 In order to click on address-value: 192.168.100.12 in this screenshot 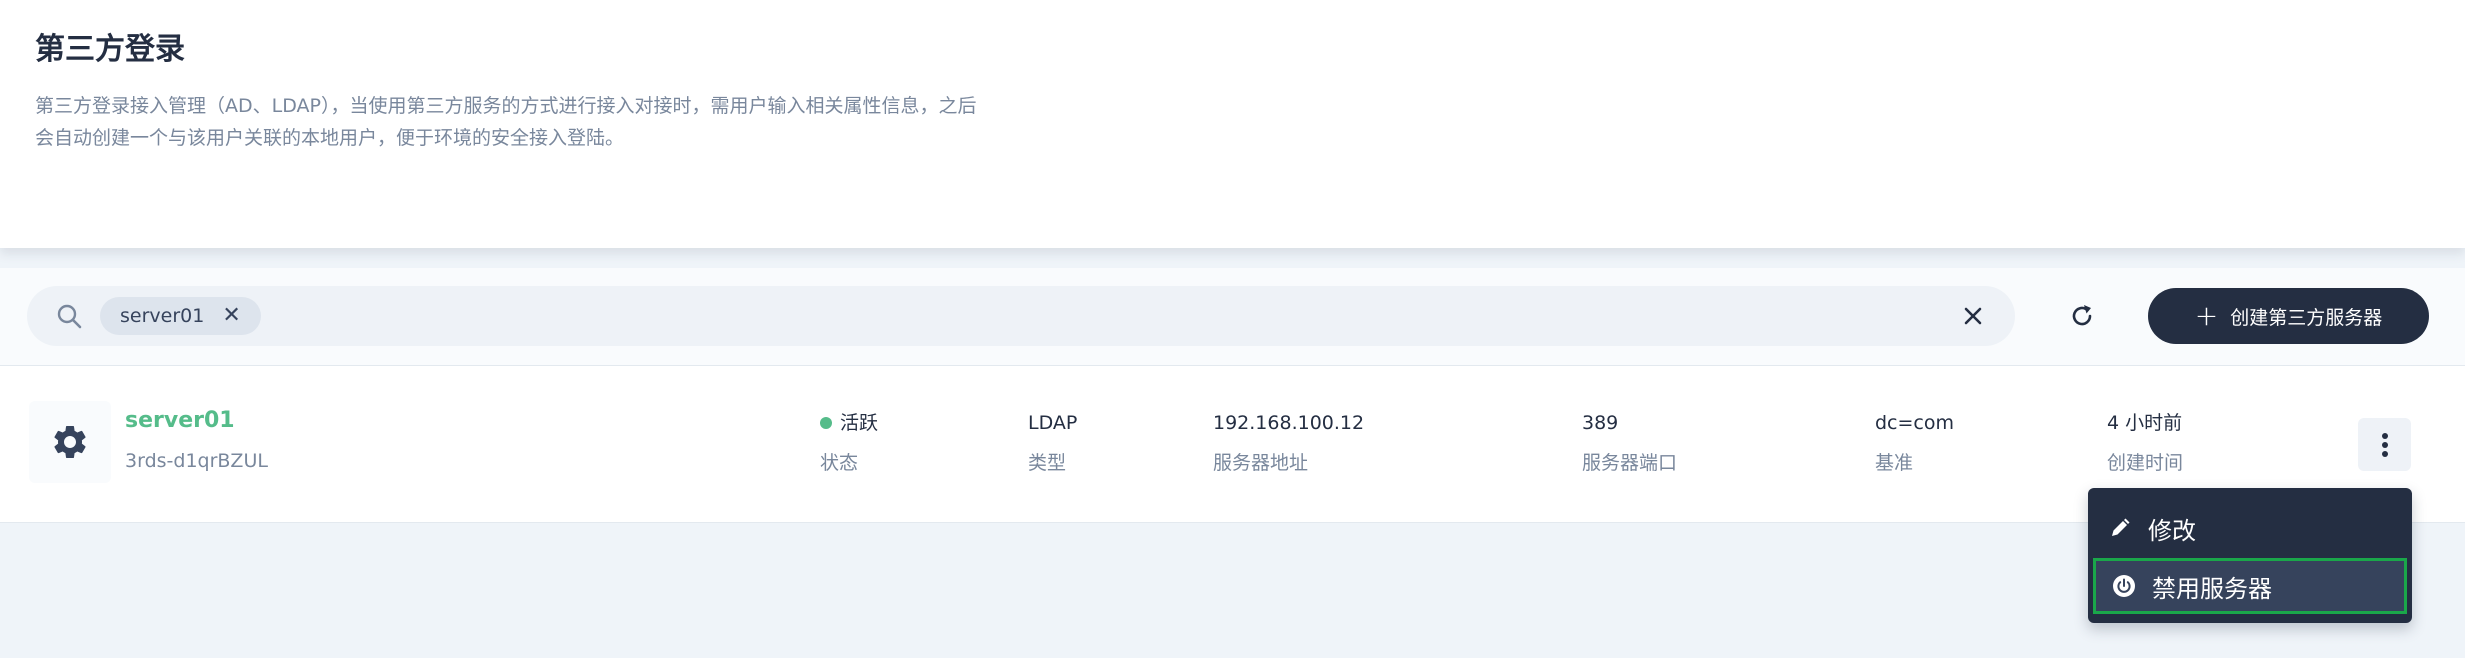, I will do `click(1289, 423)`.